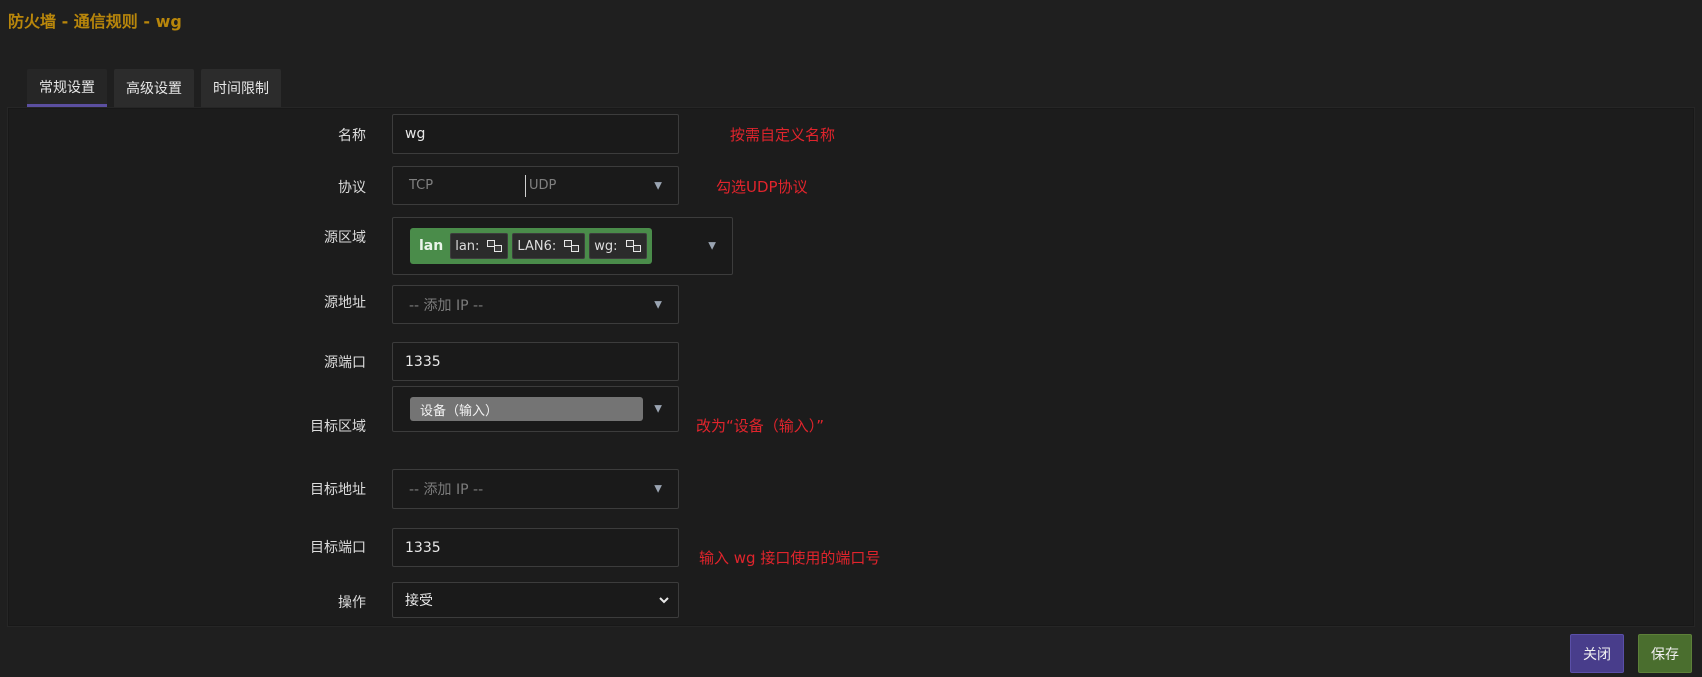 The image size is (1702, 677). What do you see at coordinates (423, 361) in the screenshot?
I see `src-port-value: 1335` at bounding box center [423, 361].